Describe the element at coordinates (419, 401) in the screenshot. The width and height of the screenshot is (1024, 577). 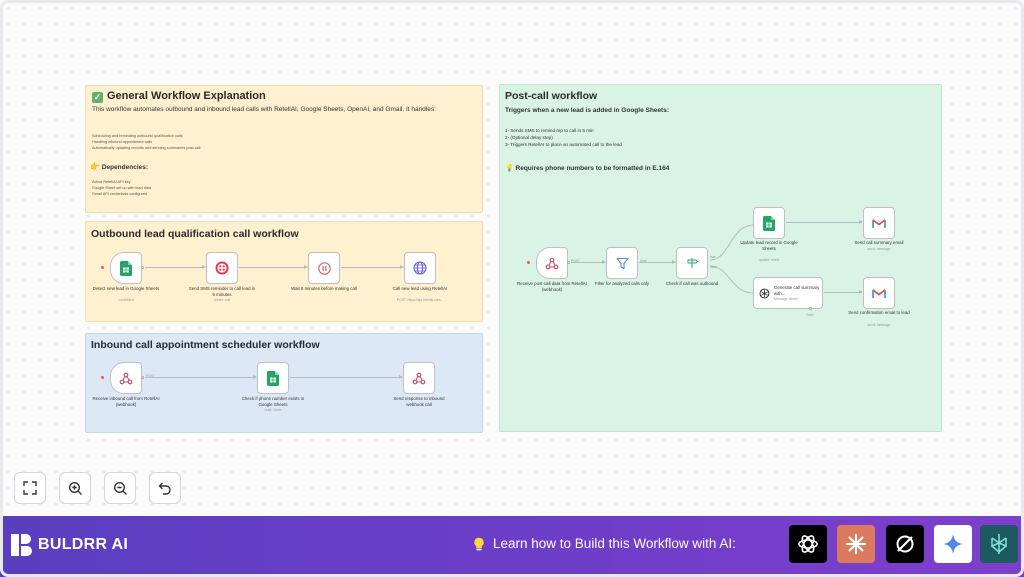
I see `inbound-node-respond-label: Send response to inbound webhook call` at that location.